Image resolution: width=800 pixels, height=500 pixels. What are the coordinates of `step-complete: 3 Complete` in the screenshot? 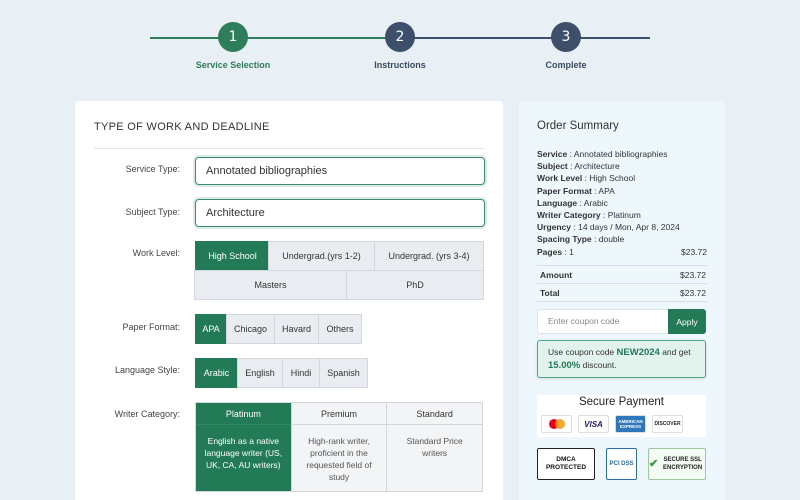 It's located at (566, 46).